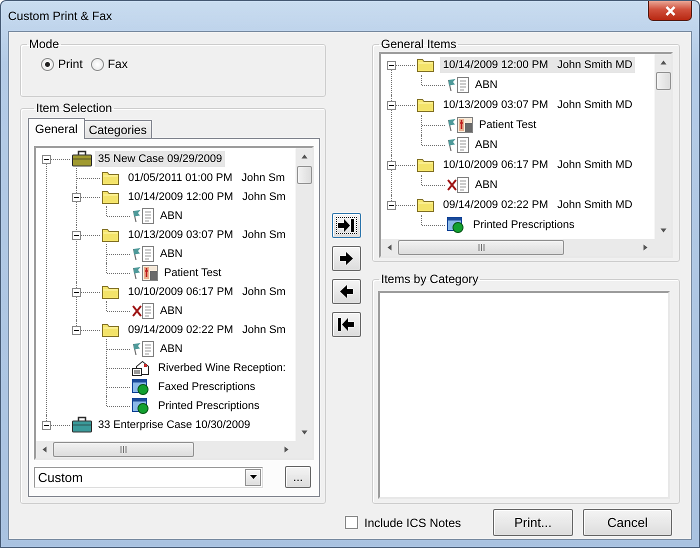  What do you see at coordinates (538, 205) in the screenshot?
I see `tree-item: 09/14/2009 02:22 PM John Smith MD` at bounding box center [538, 205].